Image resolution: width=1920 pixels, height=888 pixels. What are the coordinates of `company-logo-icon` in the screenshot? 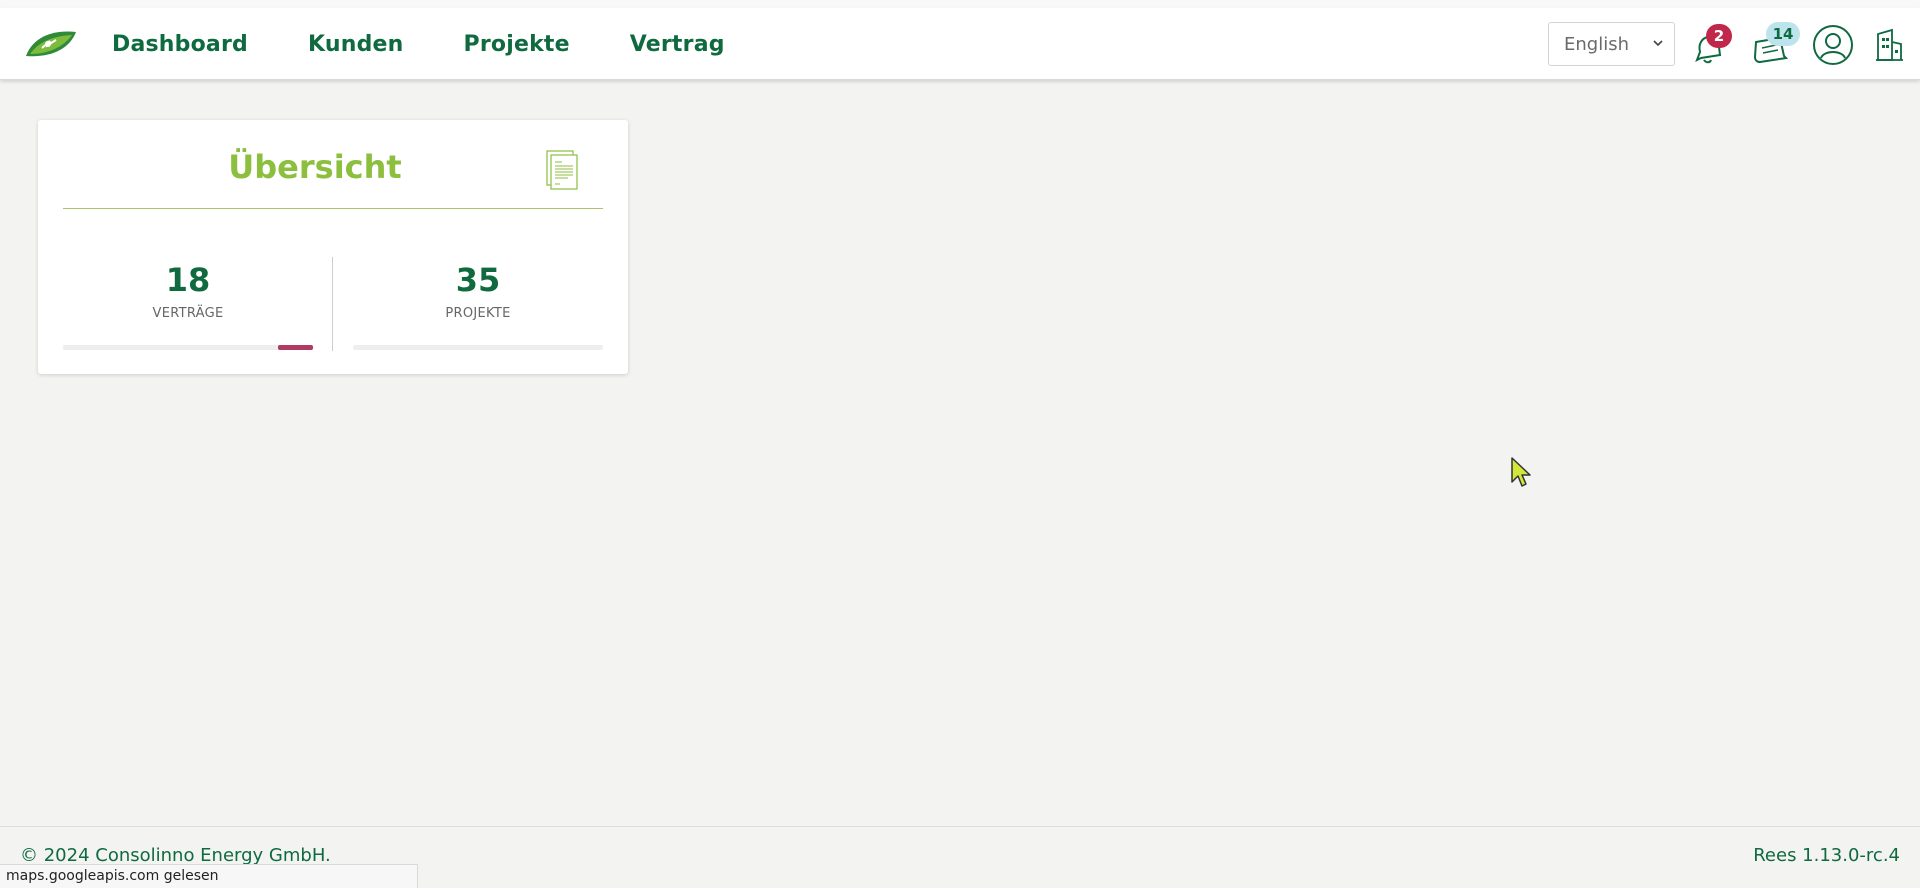 It's located at (51, 44).